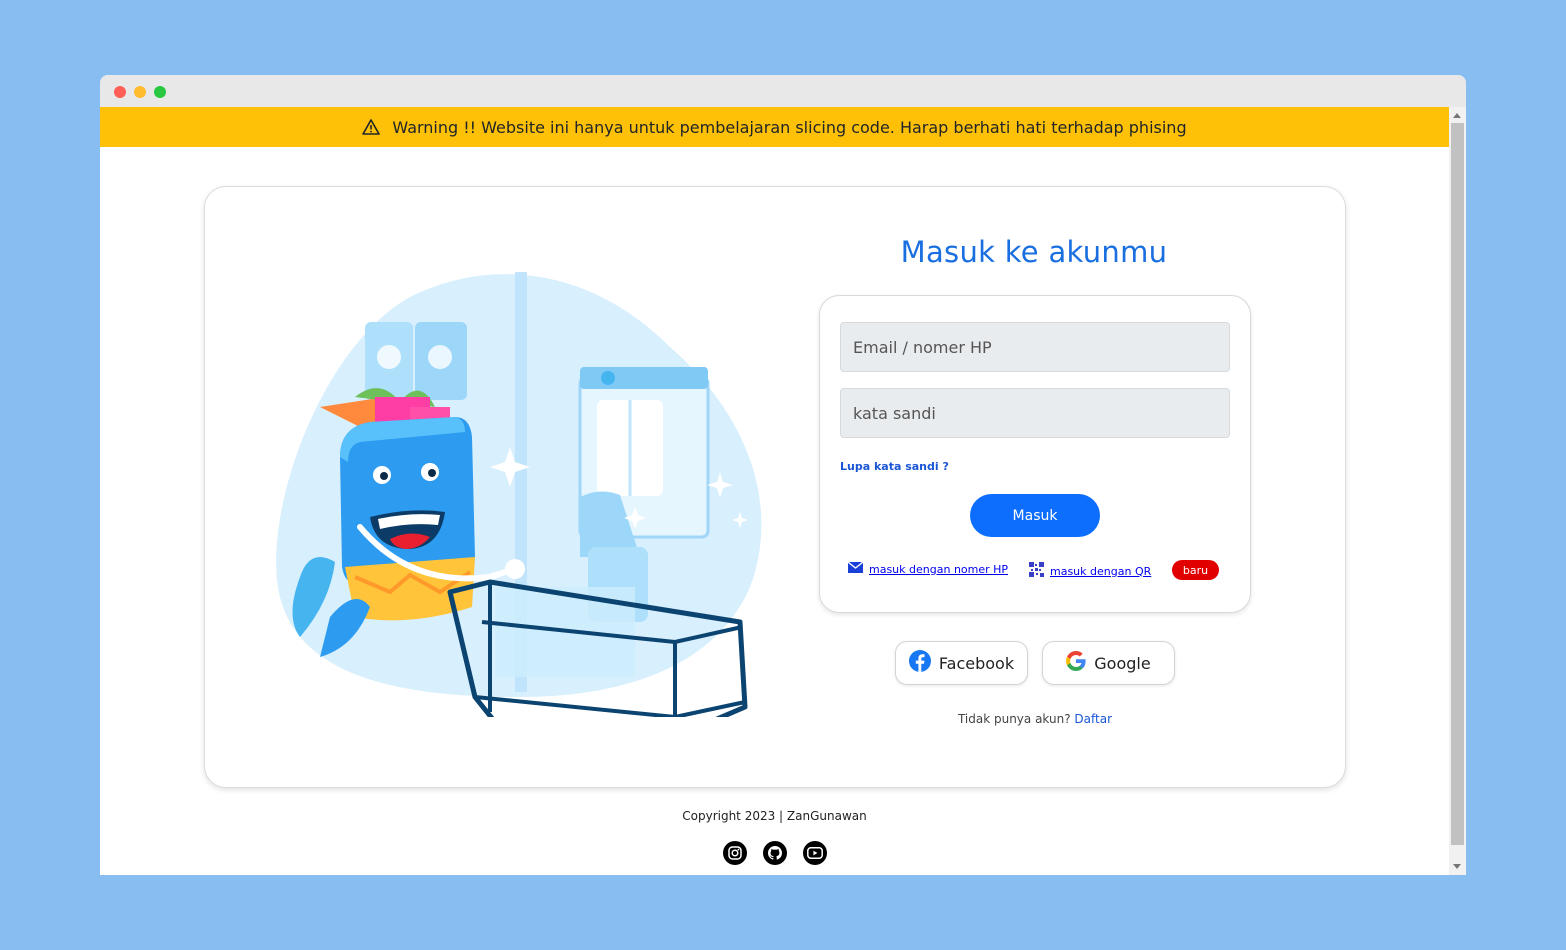  What do you see at coordinates (1035, 347) in the screenshot?
I see `email-input` at bounding box center [1035, 347].